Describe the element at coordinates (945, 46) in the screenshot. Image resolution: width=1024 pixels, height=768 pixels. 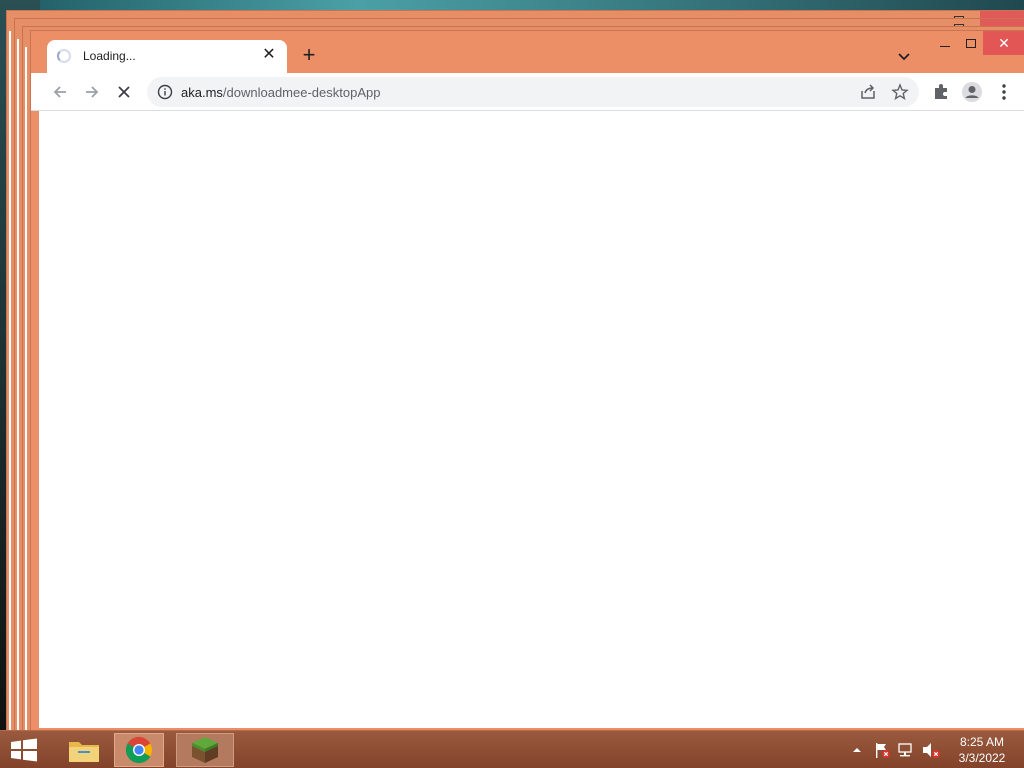
I see `minimize-icon` at that location.